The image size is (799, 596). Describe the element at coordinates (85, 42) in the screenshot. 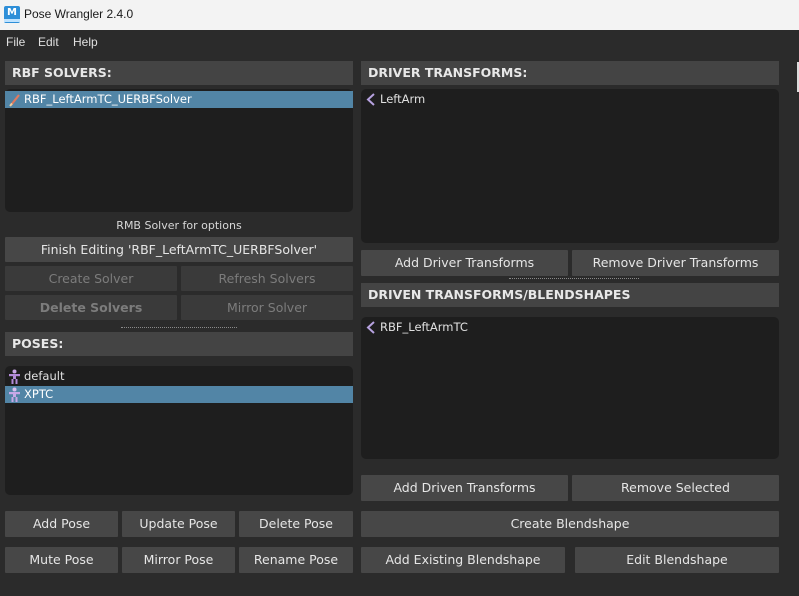

I see `menu-help: Help` at that location.